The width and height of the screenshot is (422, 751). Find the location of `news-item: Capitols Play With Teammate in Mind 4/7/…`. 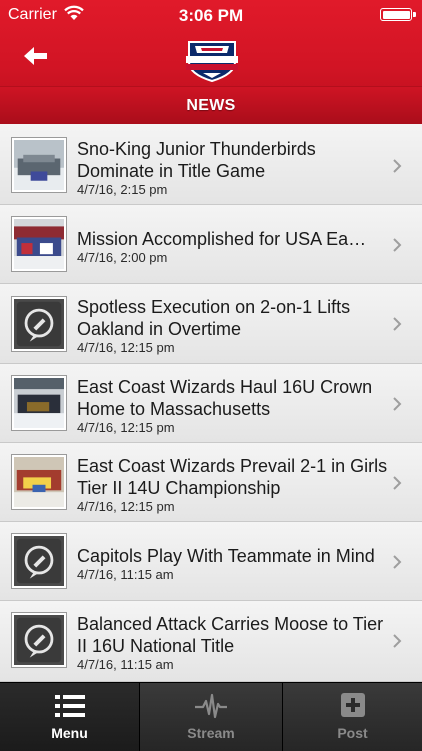

news-item: Capitols Play With Teammate in Mind 4/7/… is located at coordinates (211, 561).